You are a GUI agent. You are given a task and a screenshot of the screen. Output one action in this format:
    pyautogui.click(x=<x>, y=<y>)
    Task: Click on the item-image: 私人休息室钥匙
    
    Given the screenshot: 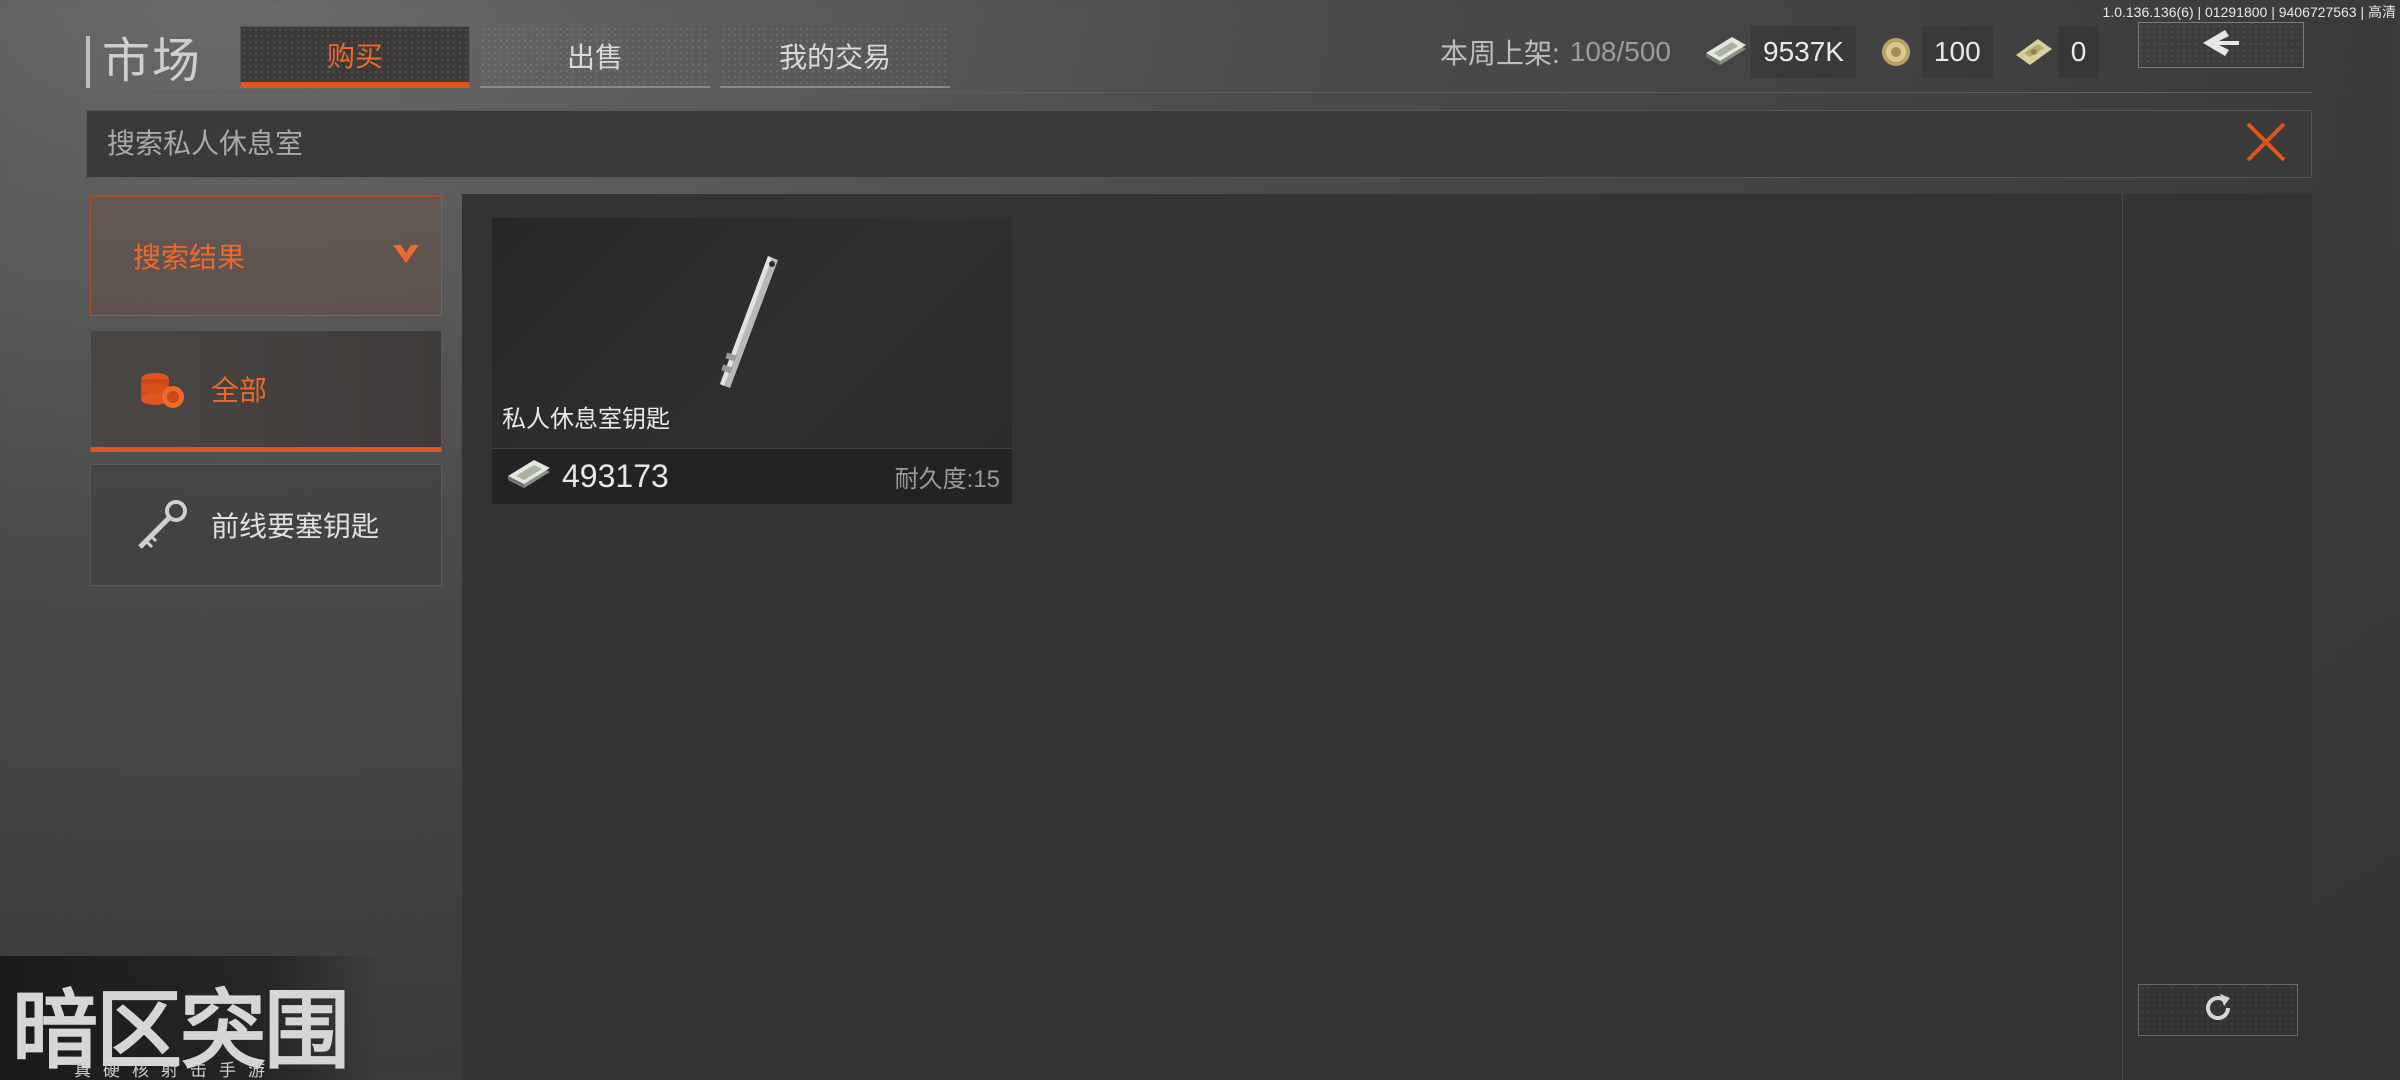 What is the action you would take?
    pyautogui.click(x=752, y=333)
    